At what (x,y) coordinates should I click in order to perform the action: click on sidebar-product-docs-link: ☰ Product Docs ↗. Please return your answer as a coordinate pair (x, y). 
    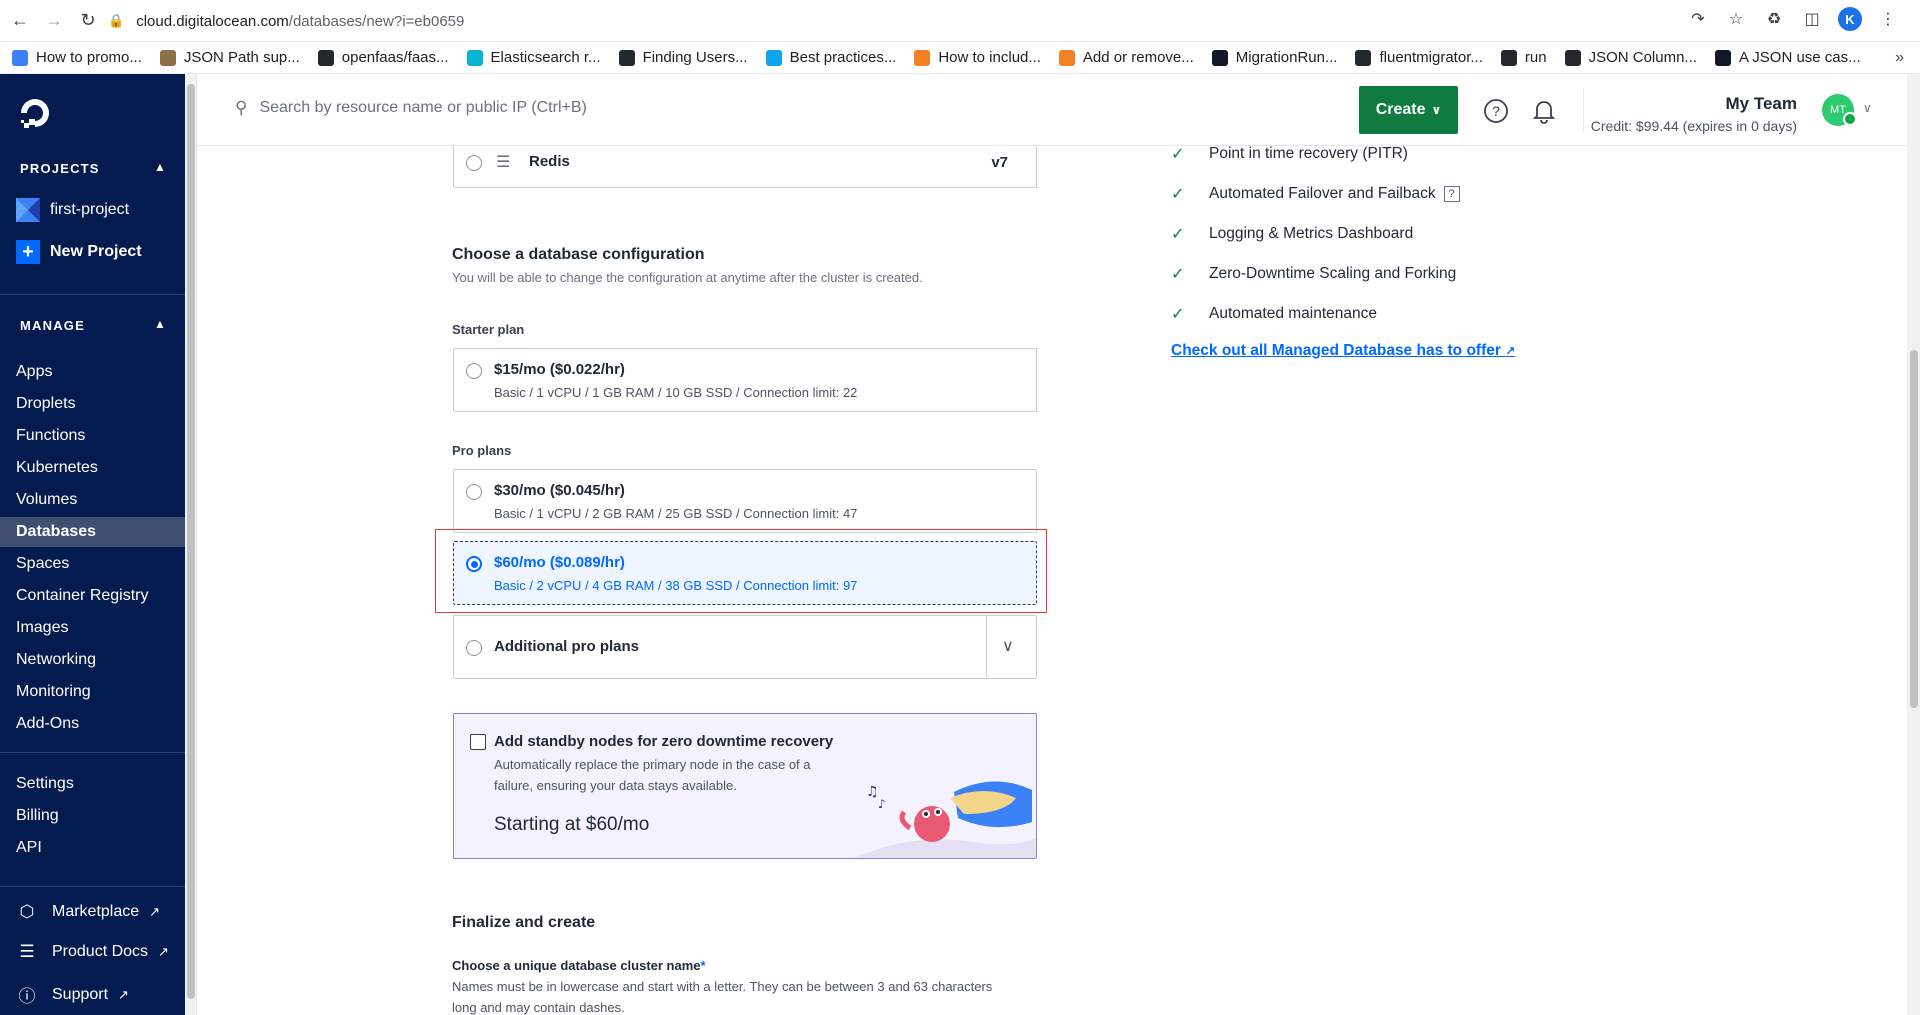
    Looking at the image, I should click on (92, 952).